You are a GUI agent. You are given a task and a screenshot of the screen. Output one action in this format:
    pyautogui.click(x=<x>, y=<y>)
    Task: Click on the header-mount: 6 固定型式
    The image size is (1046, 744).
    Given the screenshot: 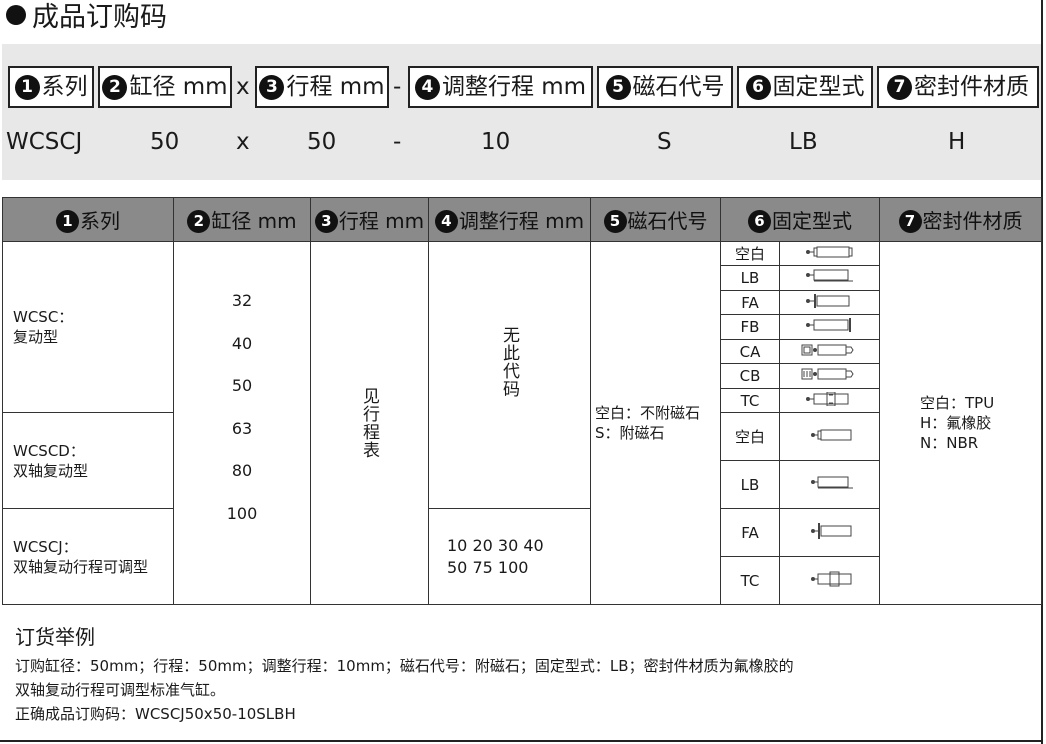 What is the action you would take?
    pyautogui.click(x=800, y=219)
    